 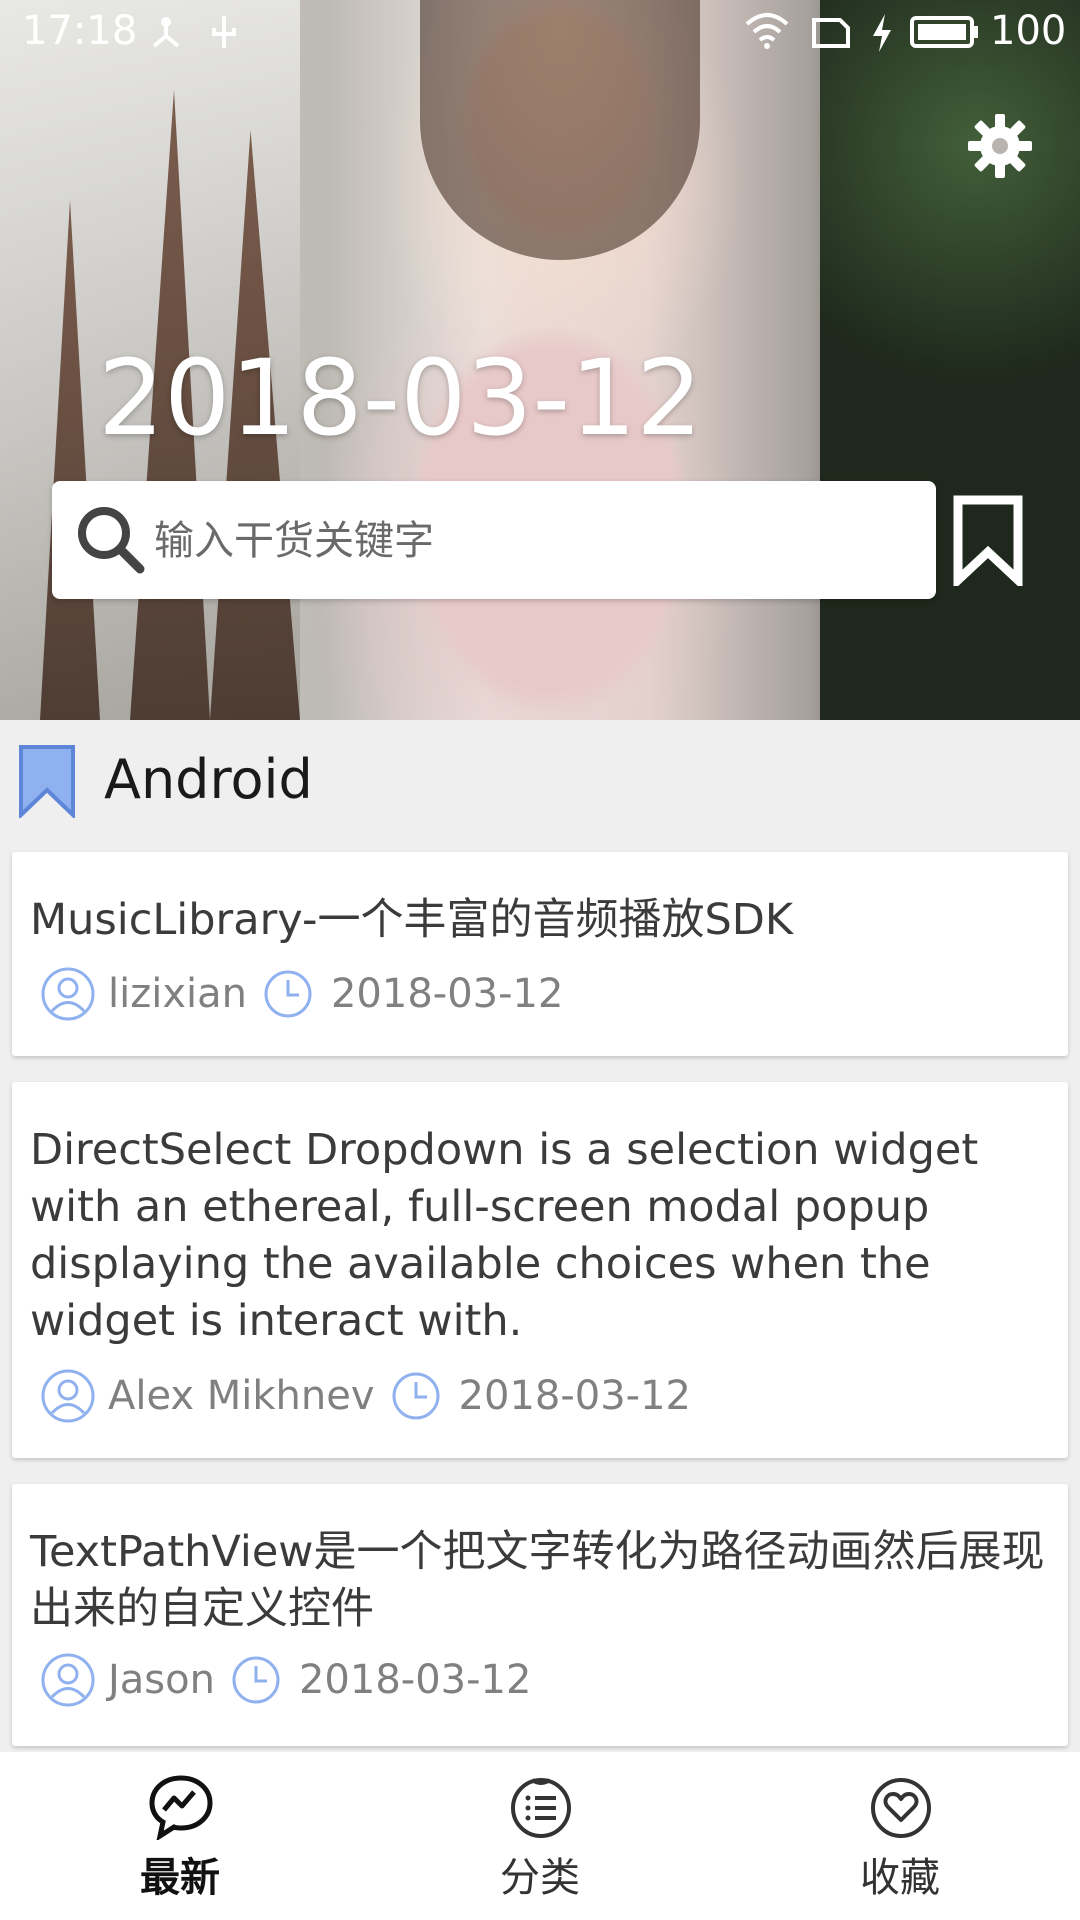 I want to click on search-input, so click(x=534, y=541).